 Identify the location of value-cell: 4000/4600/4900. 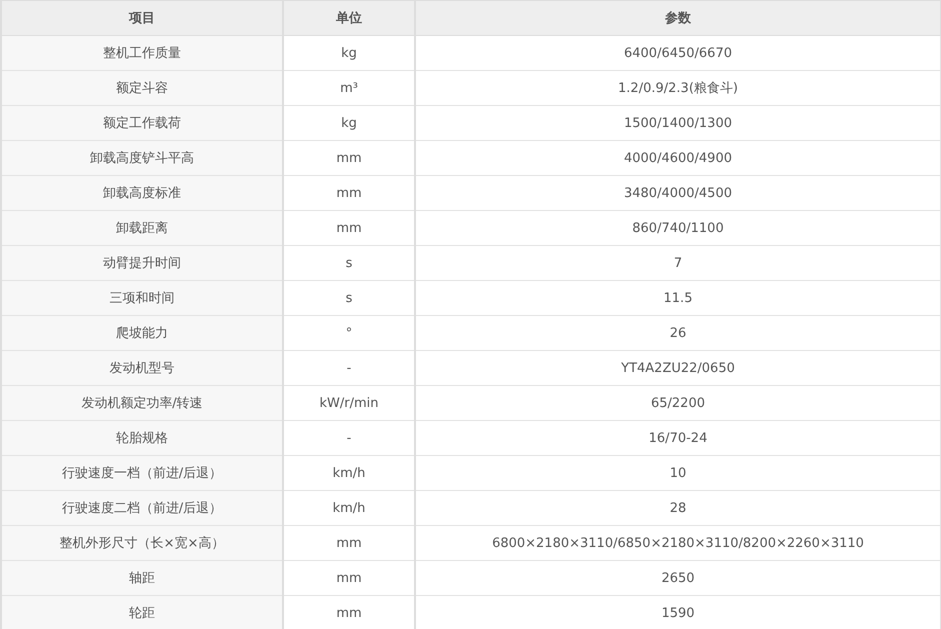
(677, 158).